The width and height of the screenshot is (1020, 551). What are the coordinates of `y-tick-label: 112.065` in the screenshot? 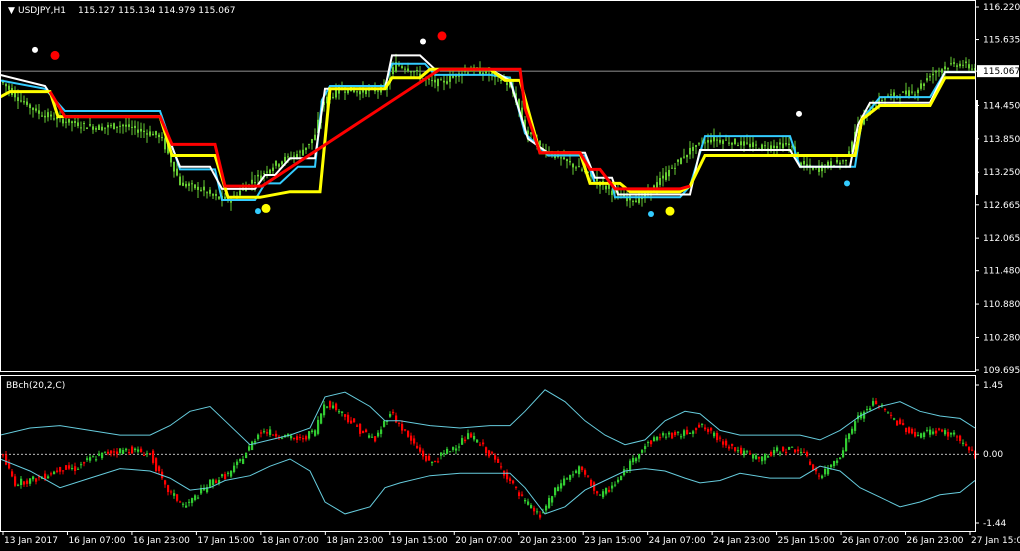 It's located at (1001, 239).